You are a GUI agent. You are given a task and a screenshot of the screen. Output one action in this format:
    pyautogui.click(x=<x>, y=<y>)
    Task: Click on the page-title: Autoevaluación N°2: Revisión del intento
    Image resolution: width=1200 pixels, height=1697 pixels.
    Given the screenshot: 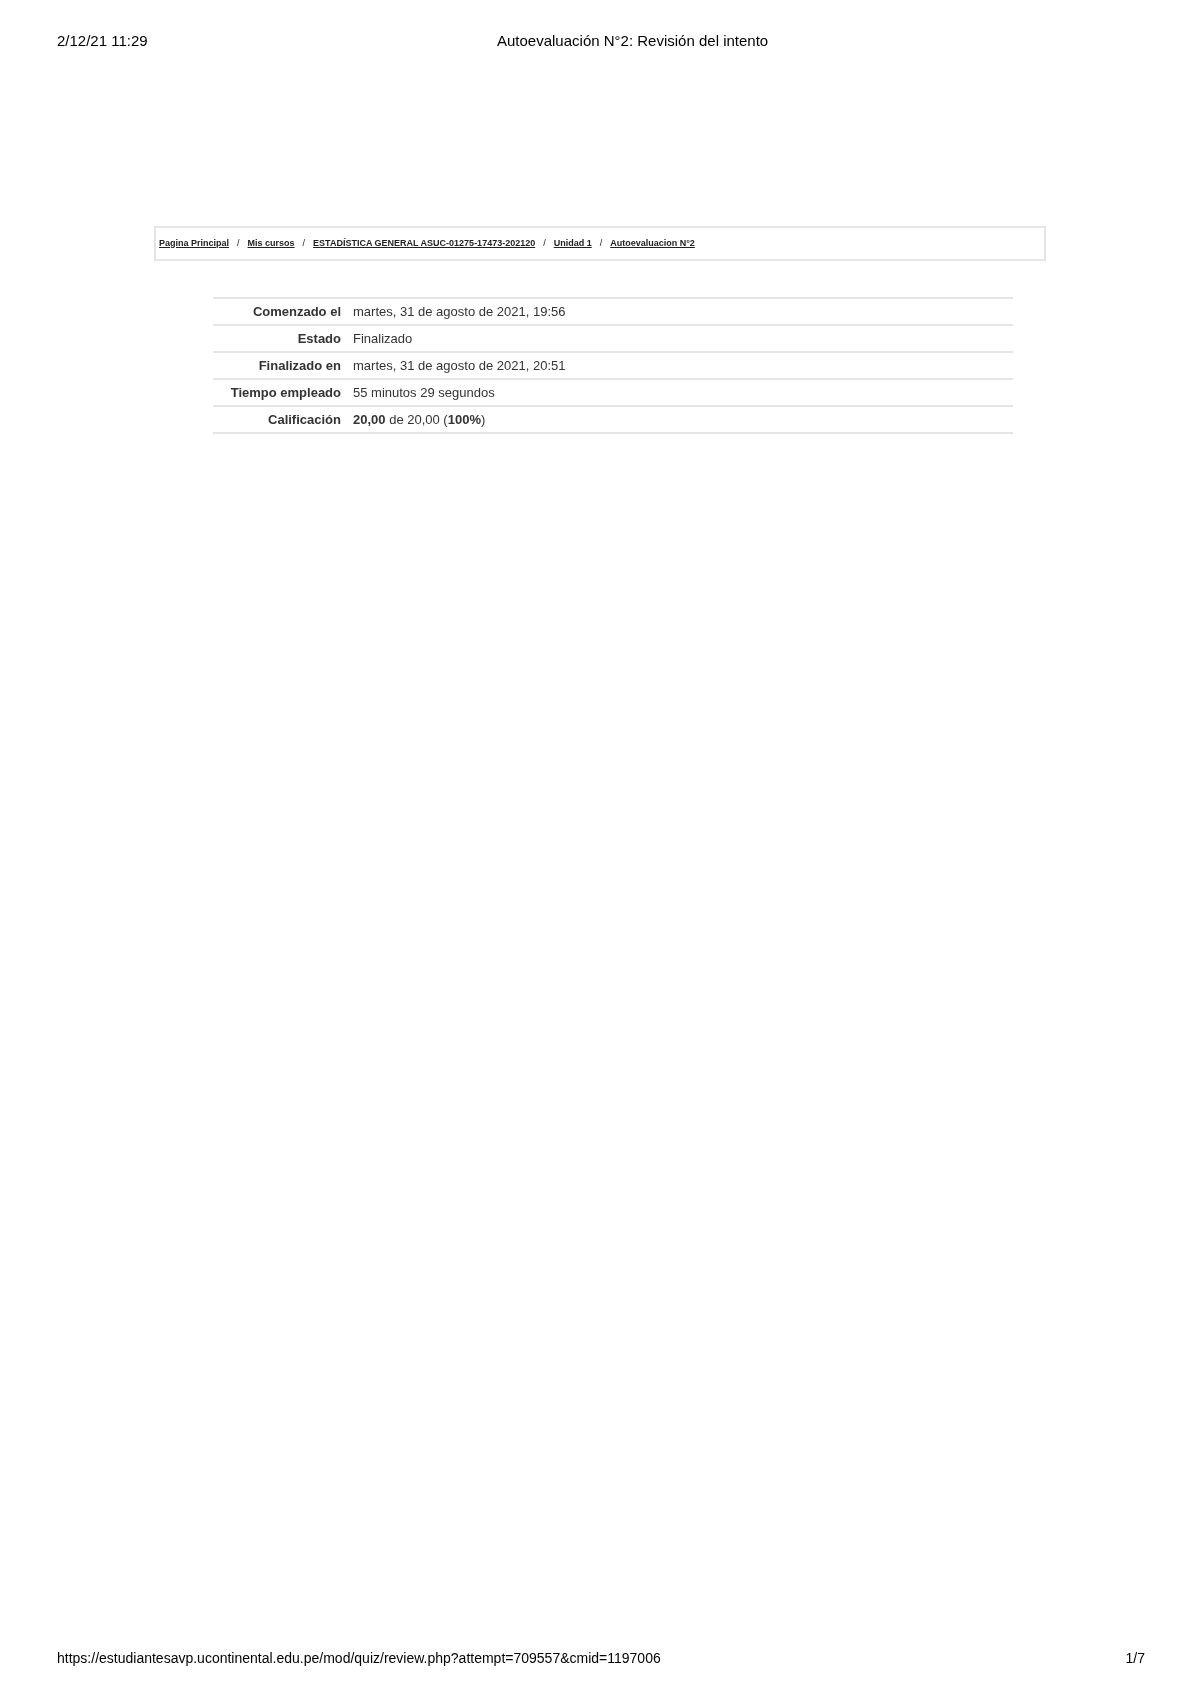 What is the action you would take?
    pyautogui.click(x=633, y=41)
    